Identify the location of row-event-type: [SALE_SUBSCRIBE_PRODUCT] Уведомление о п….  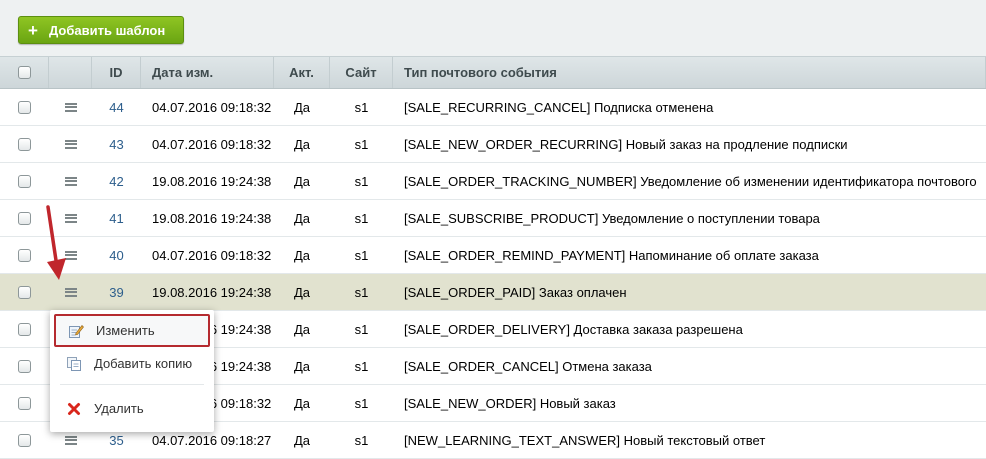
(612, 218).